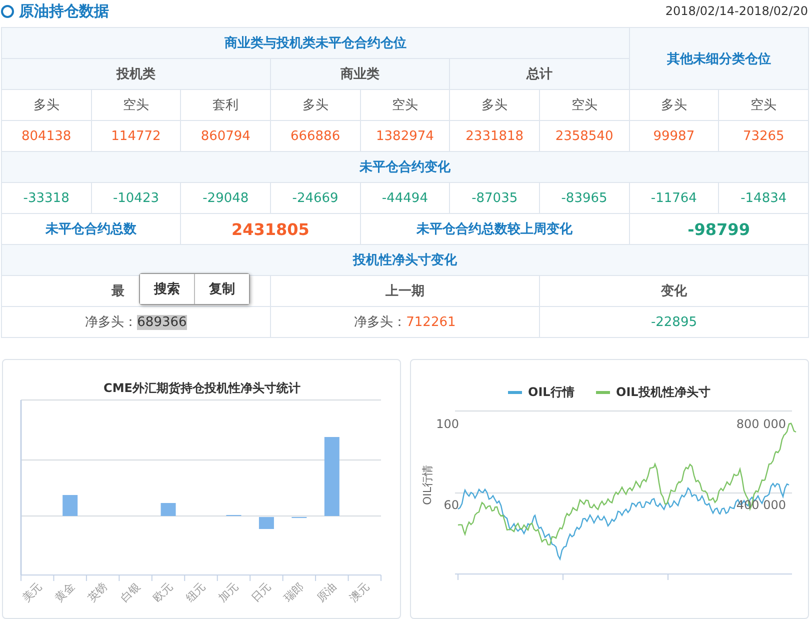 This screenshot has width=810, height=619. I want to click on legend-label: OIL投机性净头寸, so click(663, 392).